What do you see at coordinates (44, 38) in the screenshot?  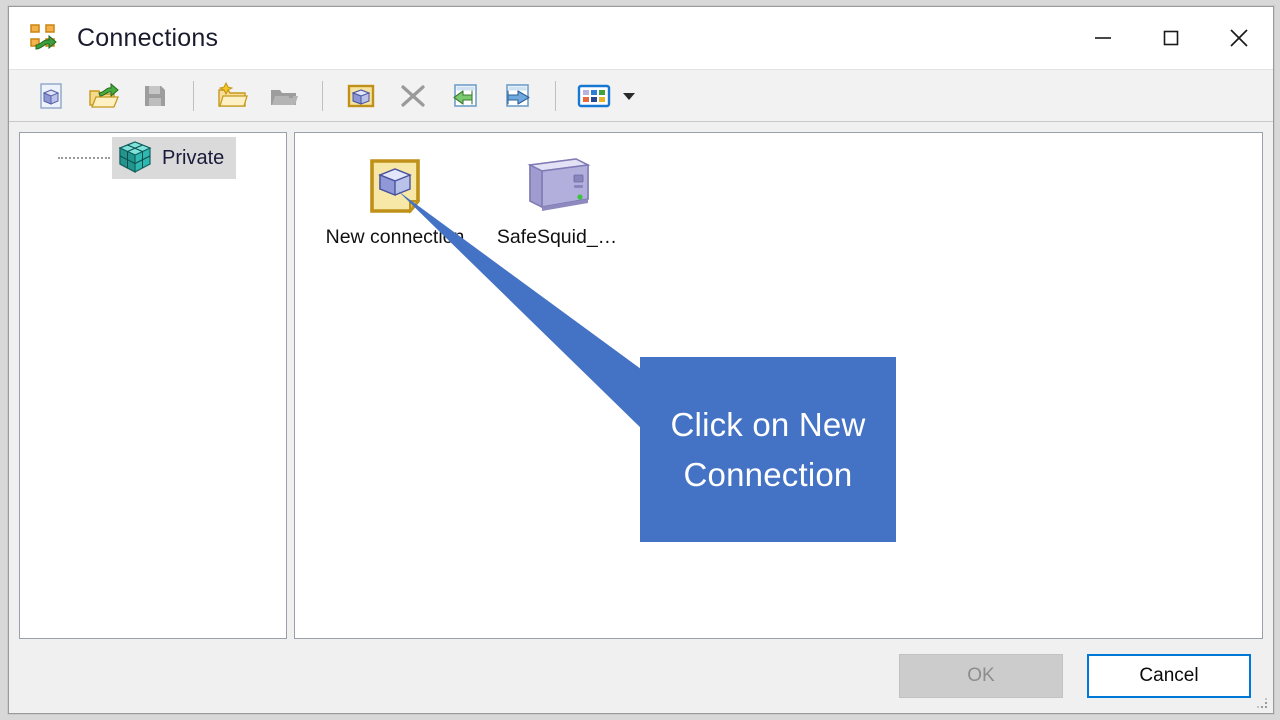 I see `network-connections-icon` at bounding box center [44, 38].